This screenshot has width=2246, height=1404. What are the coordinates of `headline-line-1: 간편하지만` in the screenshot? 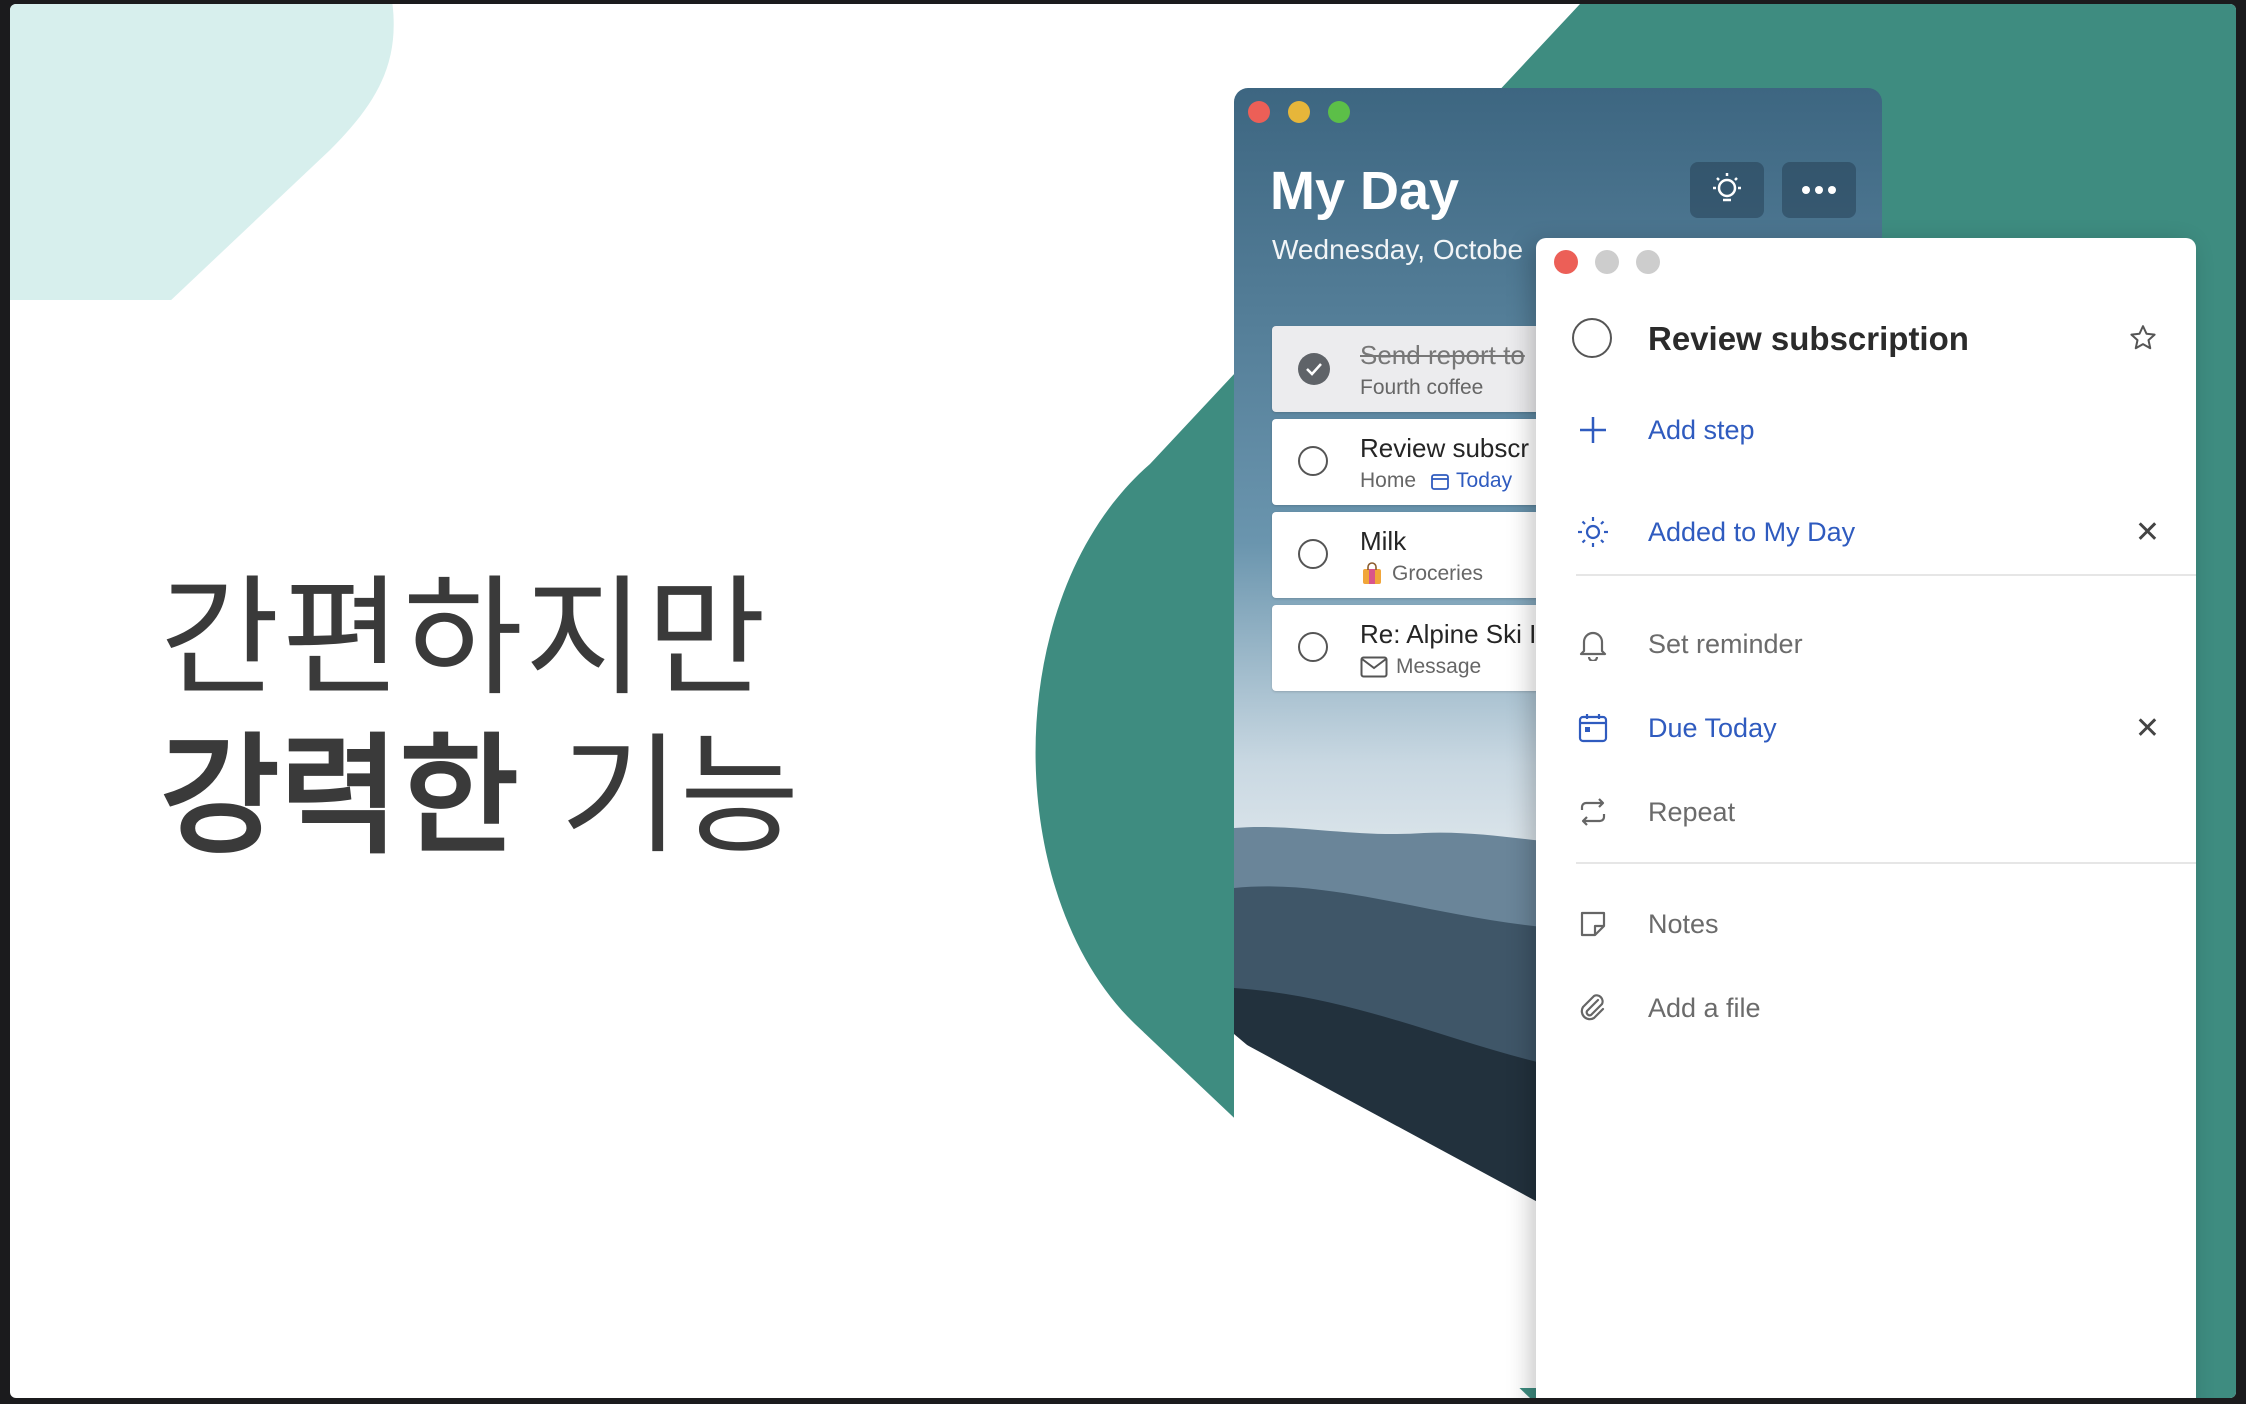 It's located at (464, 638).